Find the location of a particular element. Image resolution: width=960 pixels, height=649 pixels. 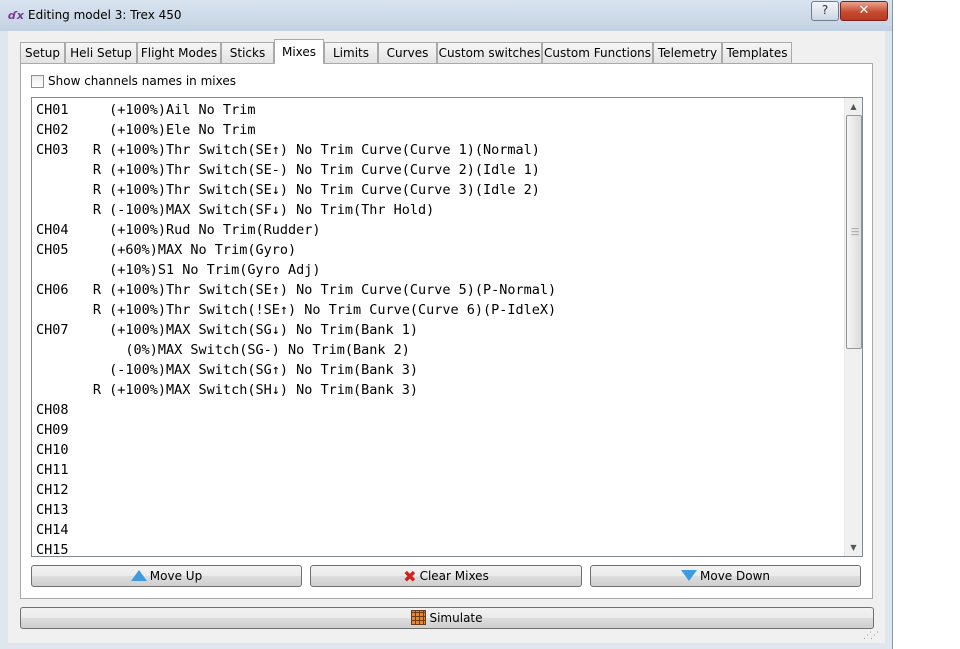

tab-custom-functions: Custom Functions is located at coordinates (597, 52).